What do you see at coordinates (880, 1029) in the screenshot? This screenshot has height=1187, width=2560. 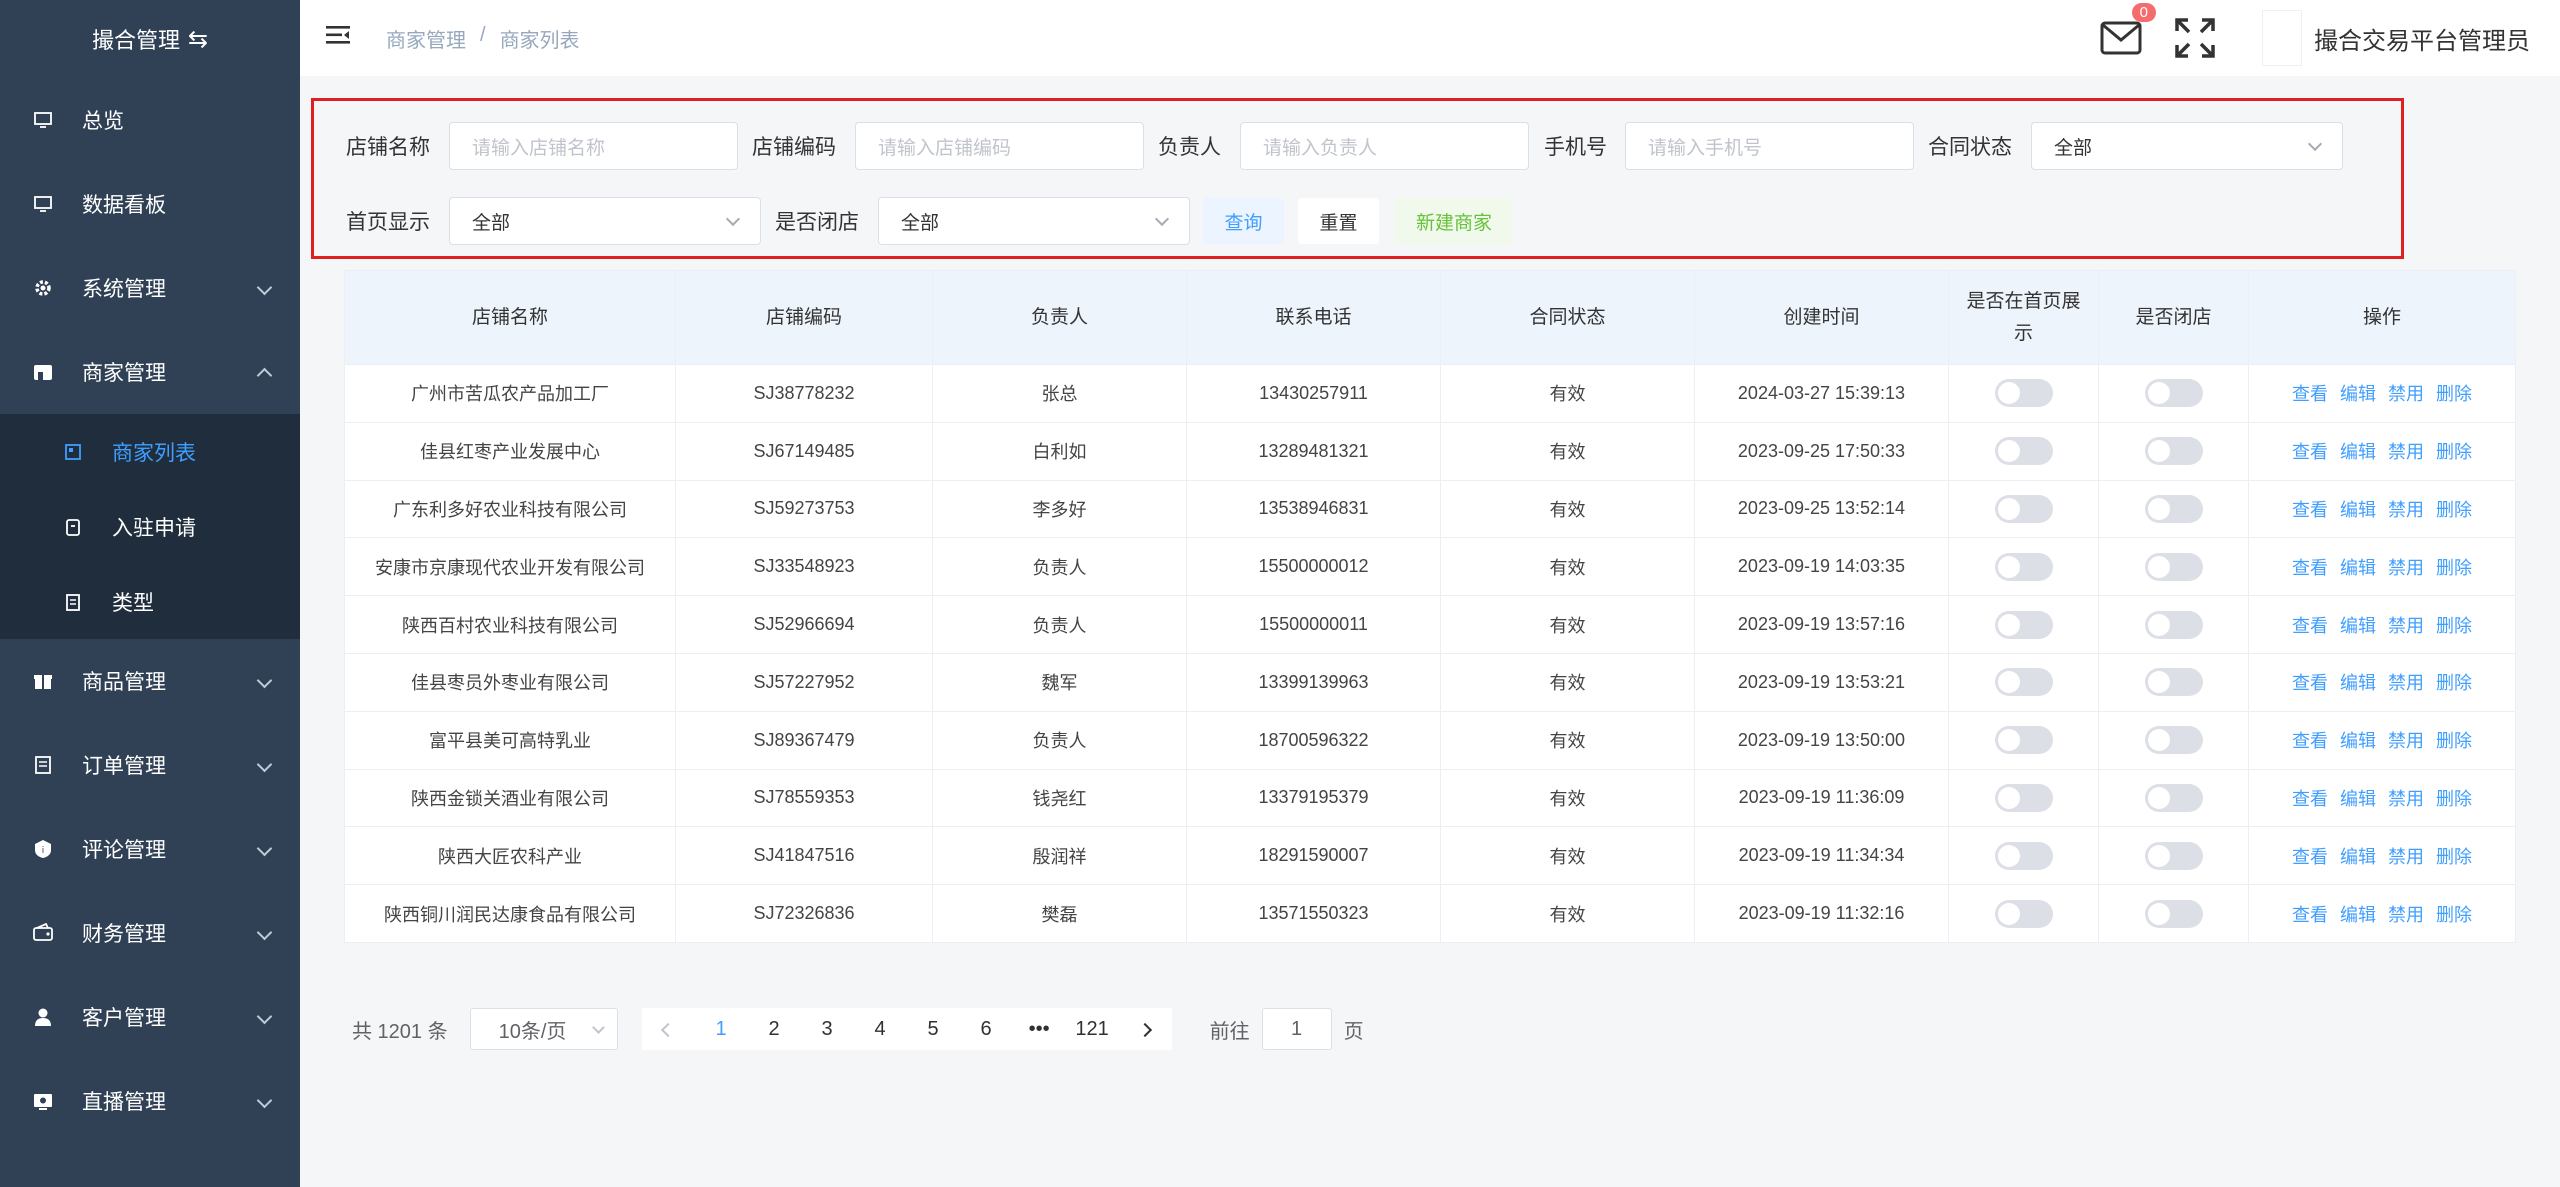 I see `page-number: 4` at bounding box center [880, 1029].